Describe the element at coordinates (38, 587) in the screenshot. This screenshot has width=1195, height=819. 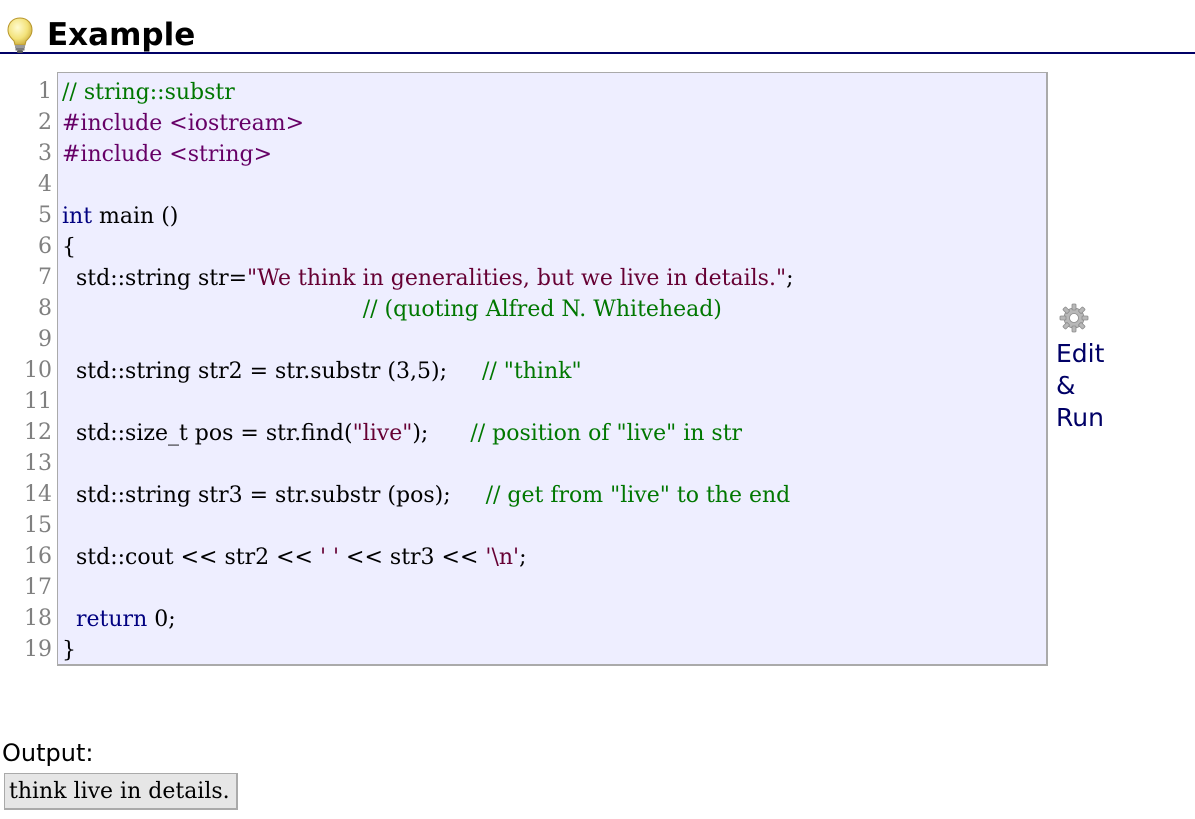
I see `line-number: 17` at that location.